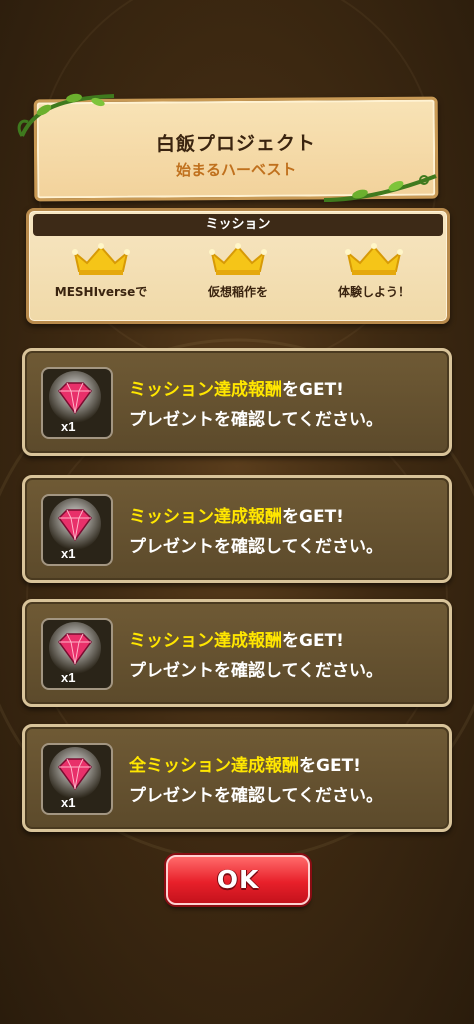  I want to click on mission-panel: ミッション MESHIverseで 仮想稲作を 体験しよう！, so click(238, 266).